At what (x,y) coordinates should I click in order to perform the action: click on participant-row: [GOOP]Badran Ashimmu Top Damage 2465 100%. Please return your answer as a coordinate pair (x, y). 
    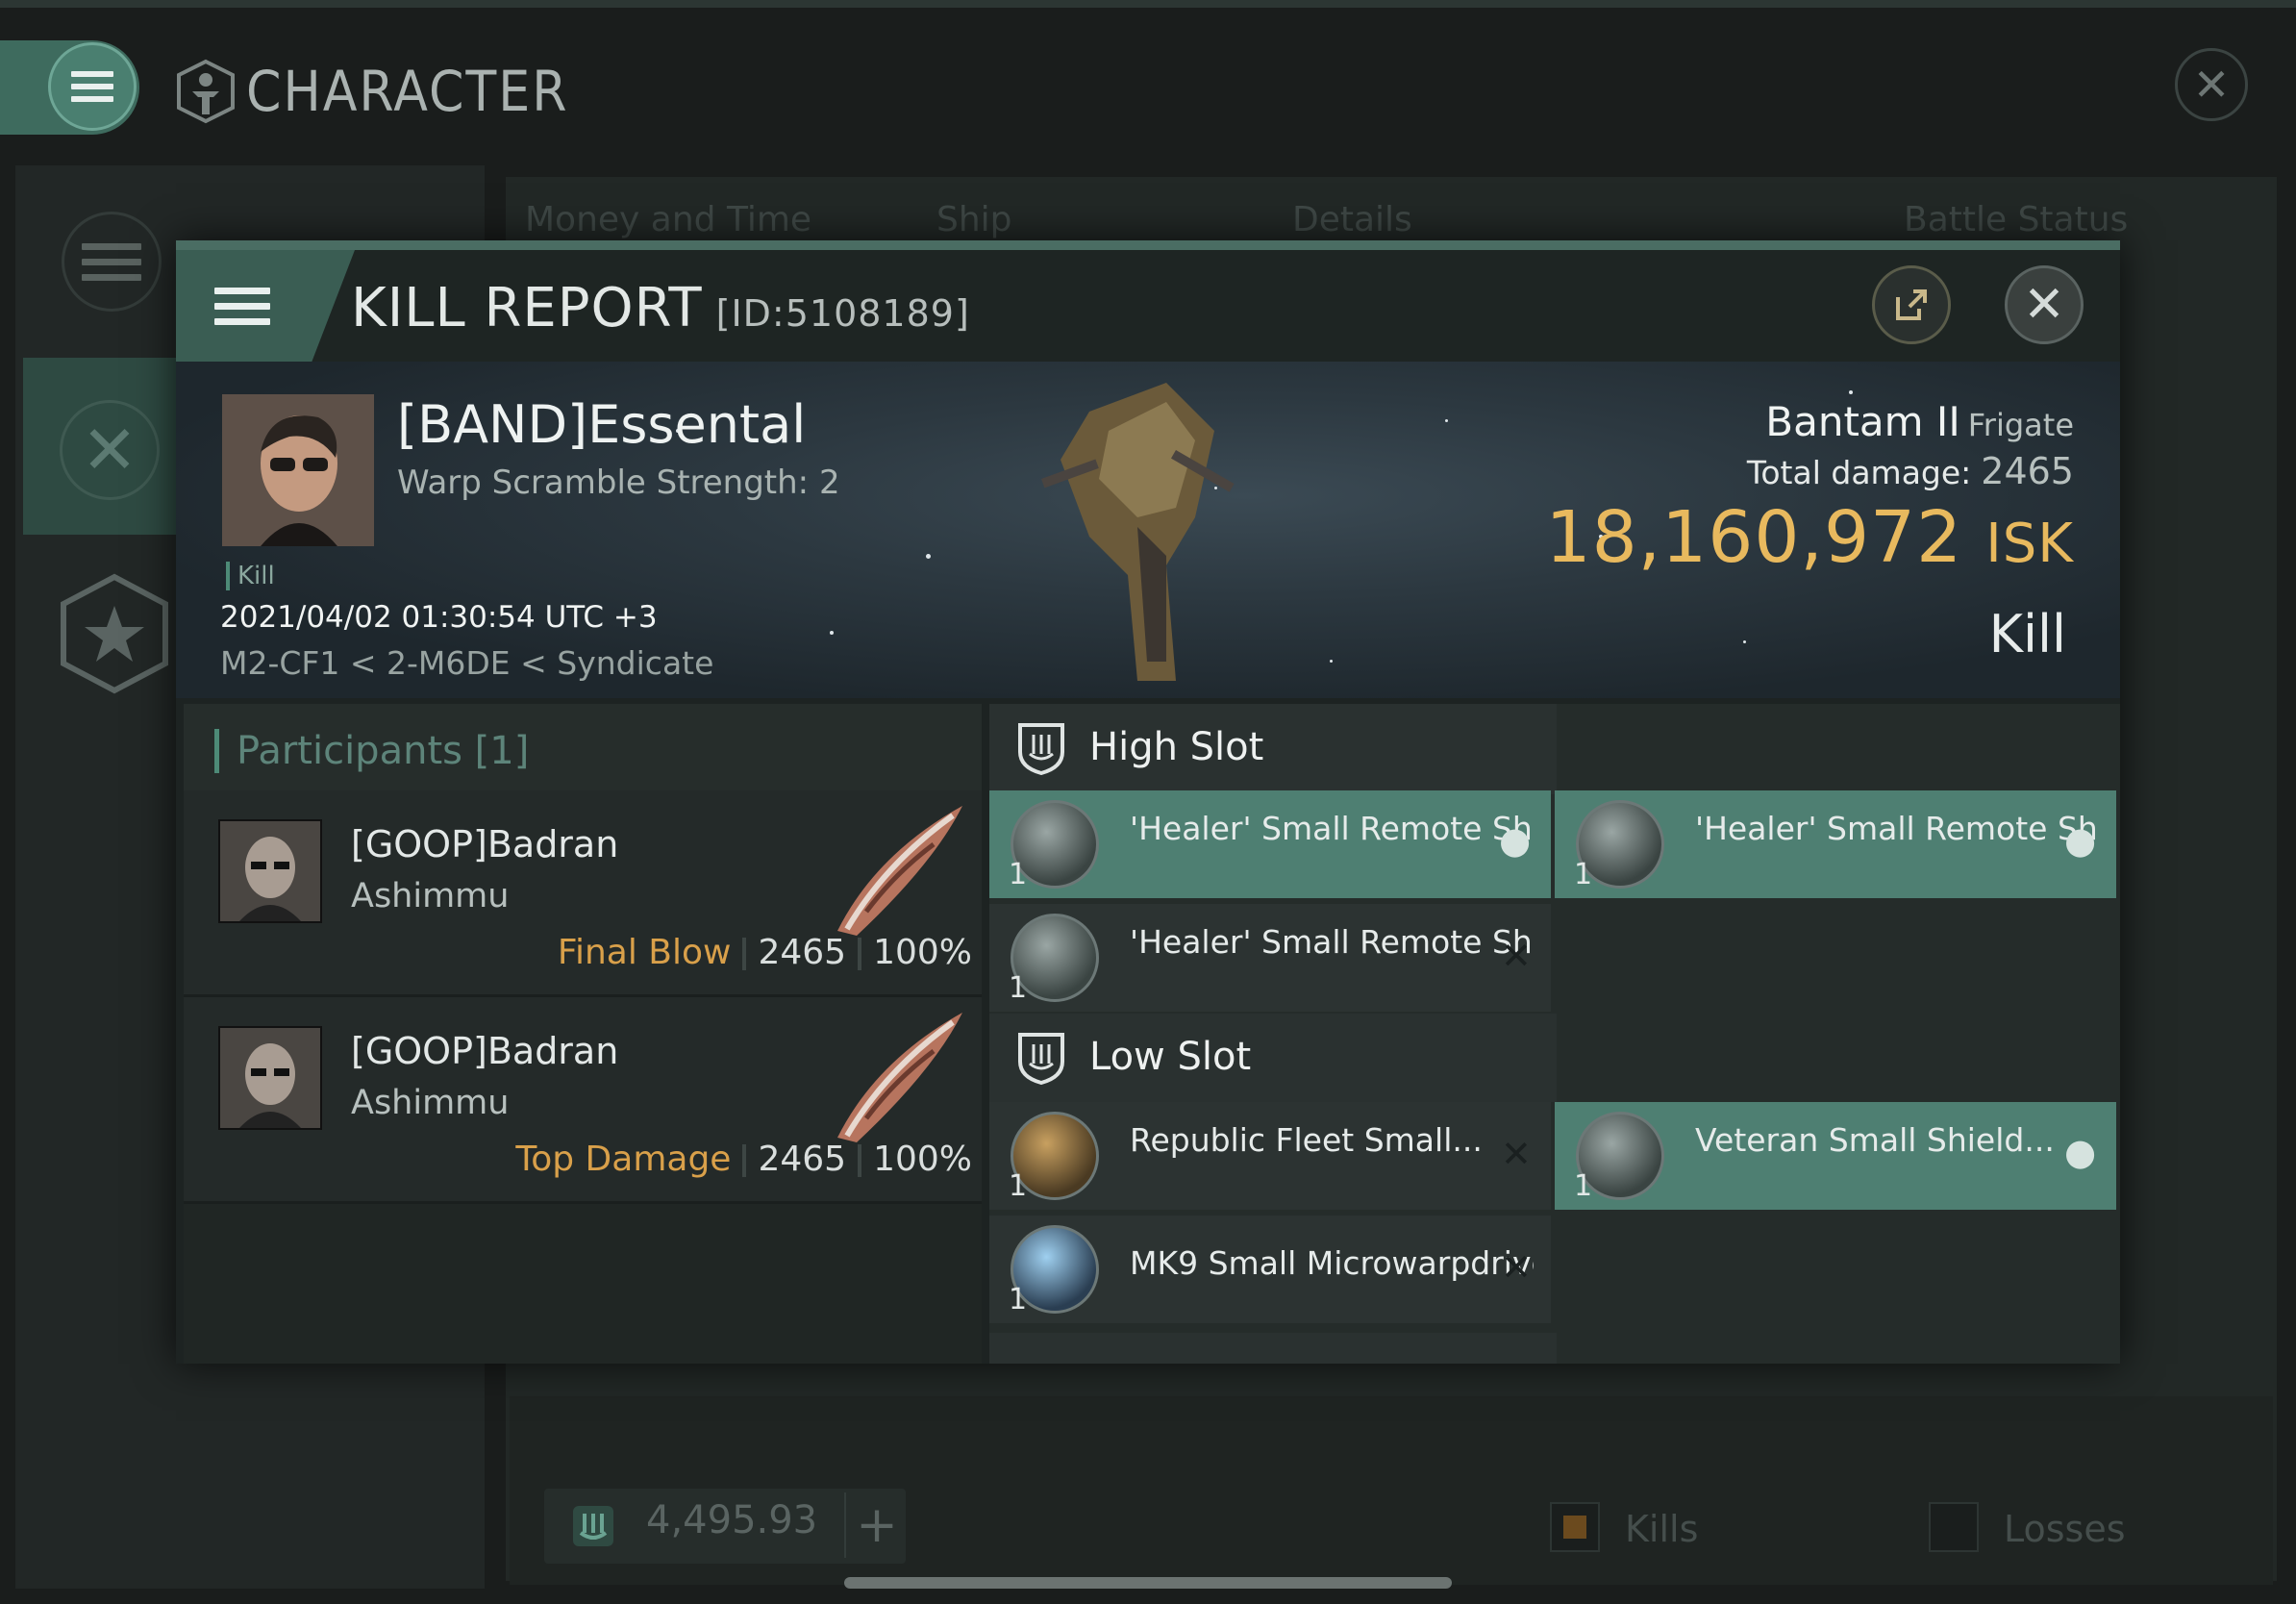
    Looking at the image, I should click on (583, 1100).